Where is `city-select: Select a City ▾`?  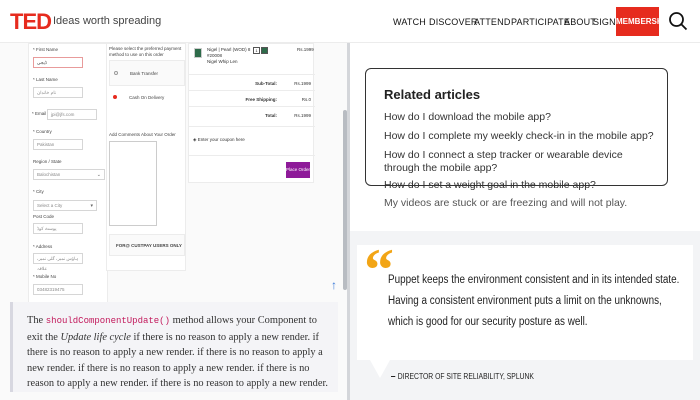 city-select: Select a City ▾ is located at coordinates (65, 205).